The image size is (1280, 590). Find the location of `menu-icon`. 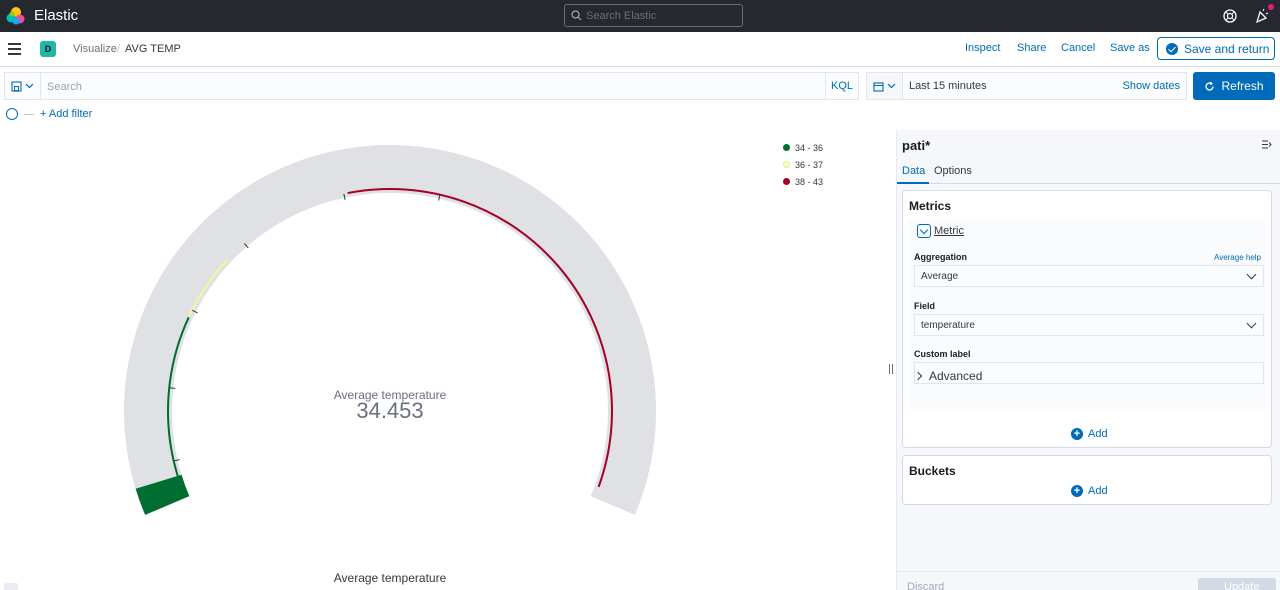

menu-icon is located at coordinates (14, 49).